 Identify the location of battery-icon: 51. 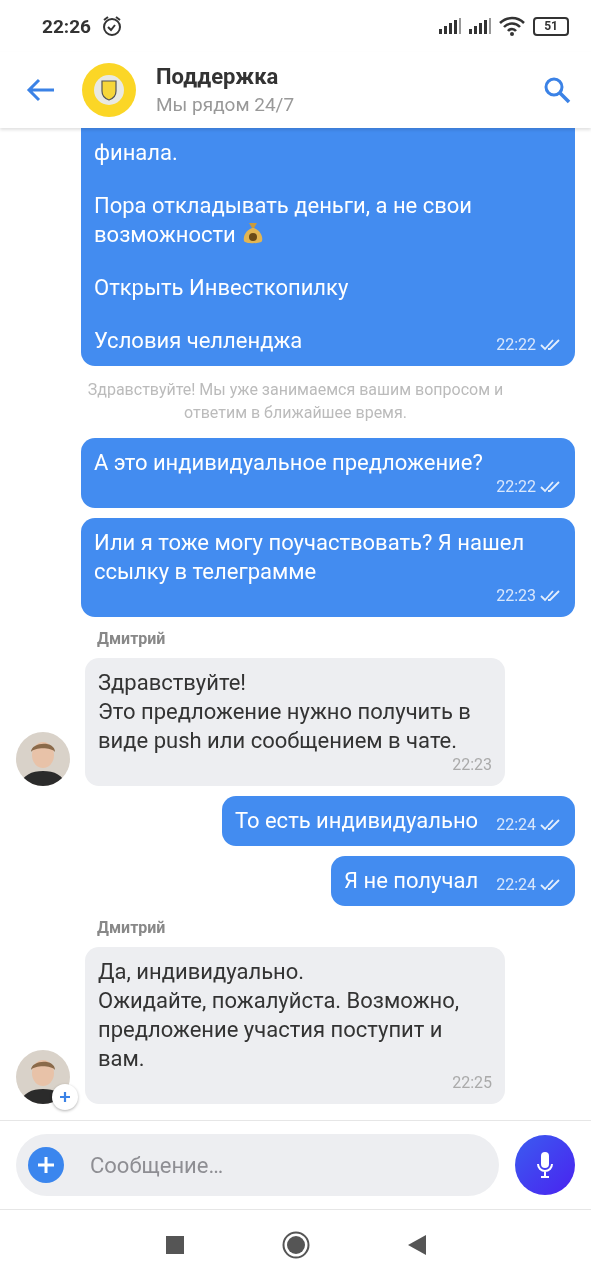
(551, 26).